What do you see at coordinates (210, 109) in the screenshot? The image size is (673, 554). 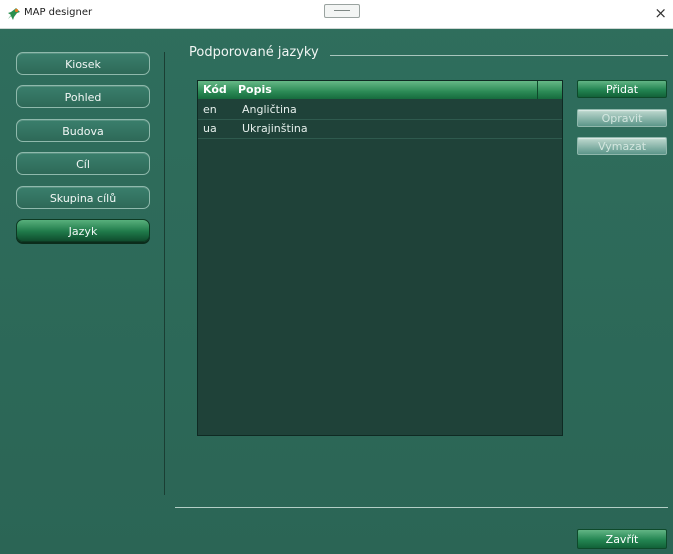 I see `cell-kod: en` at bounding box center [210, 109].